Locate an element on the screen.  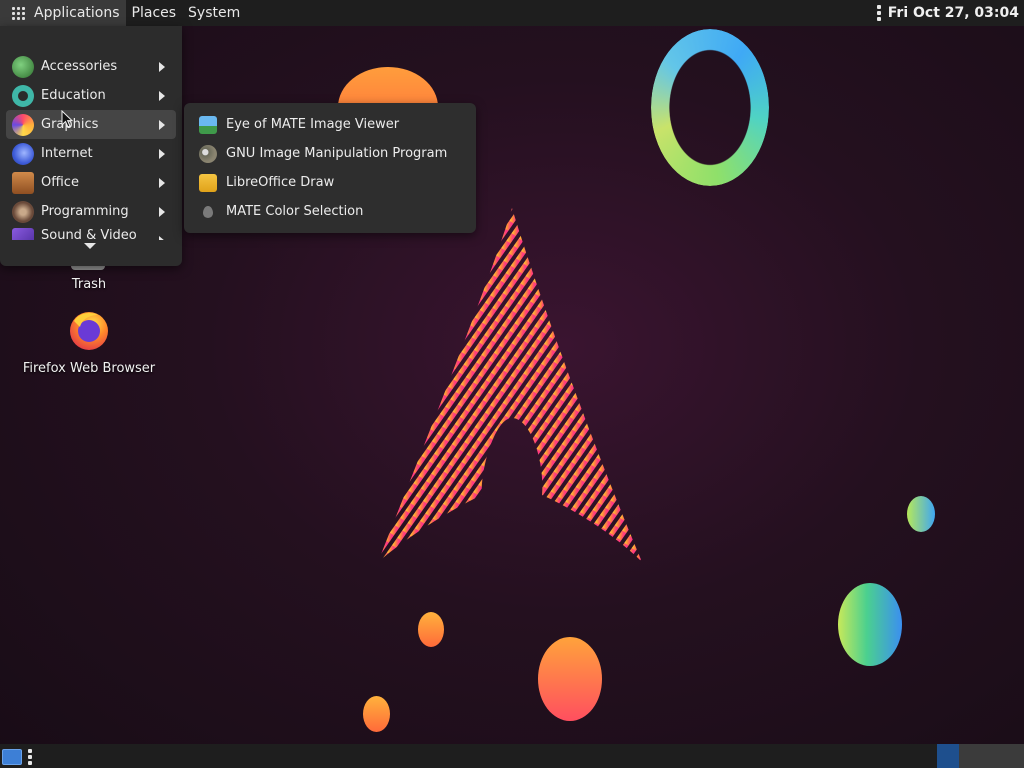
submenu-item-label: Eye of MATE Image Viewer is located at coordinates (313, 124).